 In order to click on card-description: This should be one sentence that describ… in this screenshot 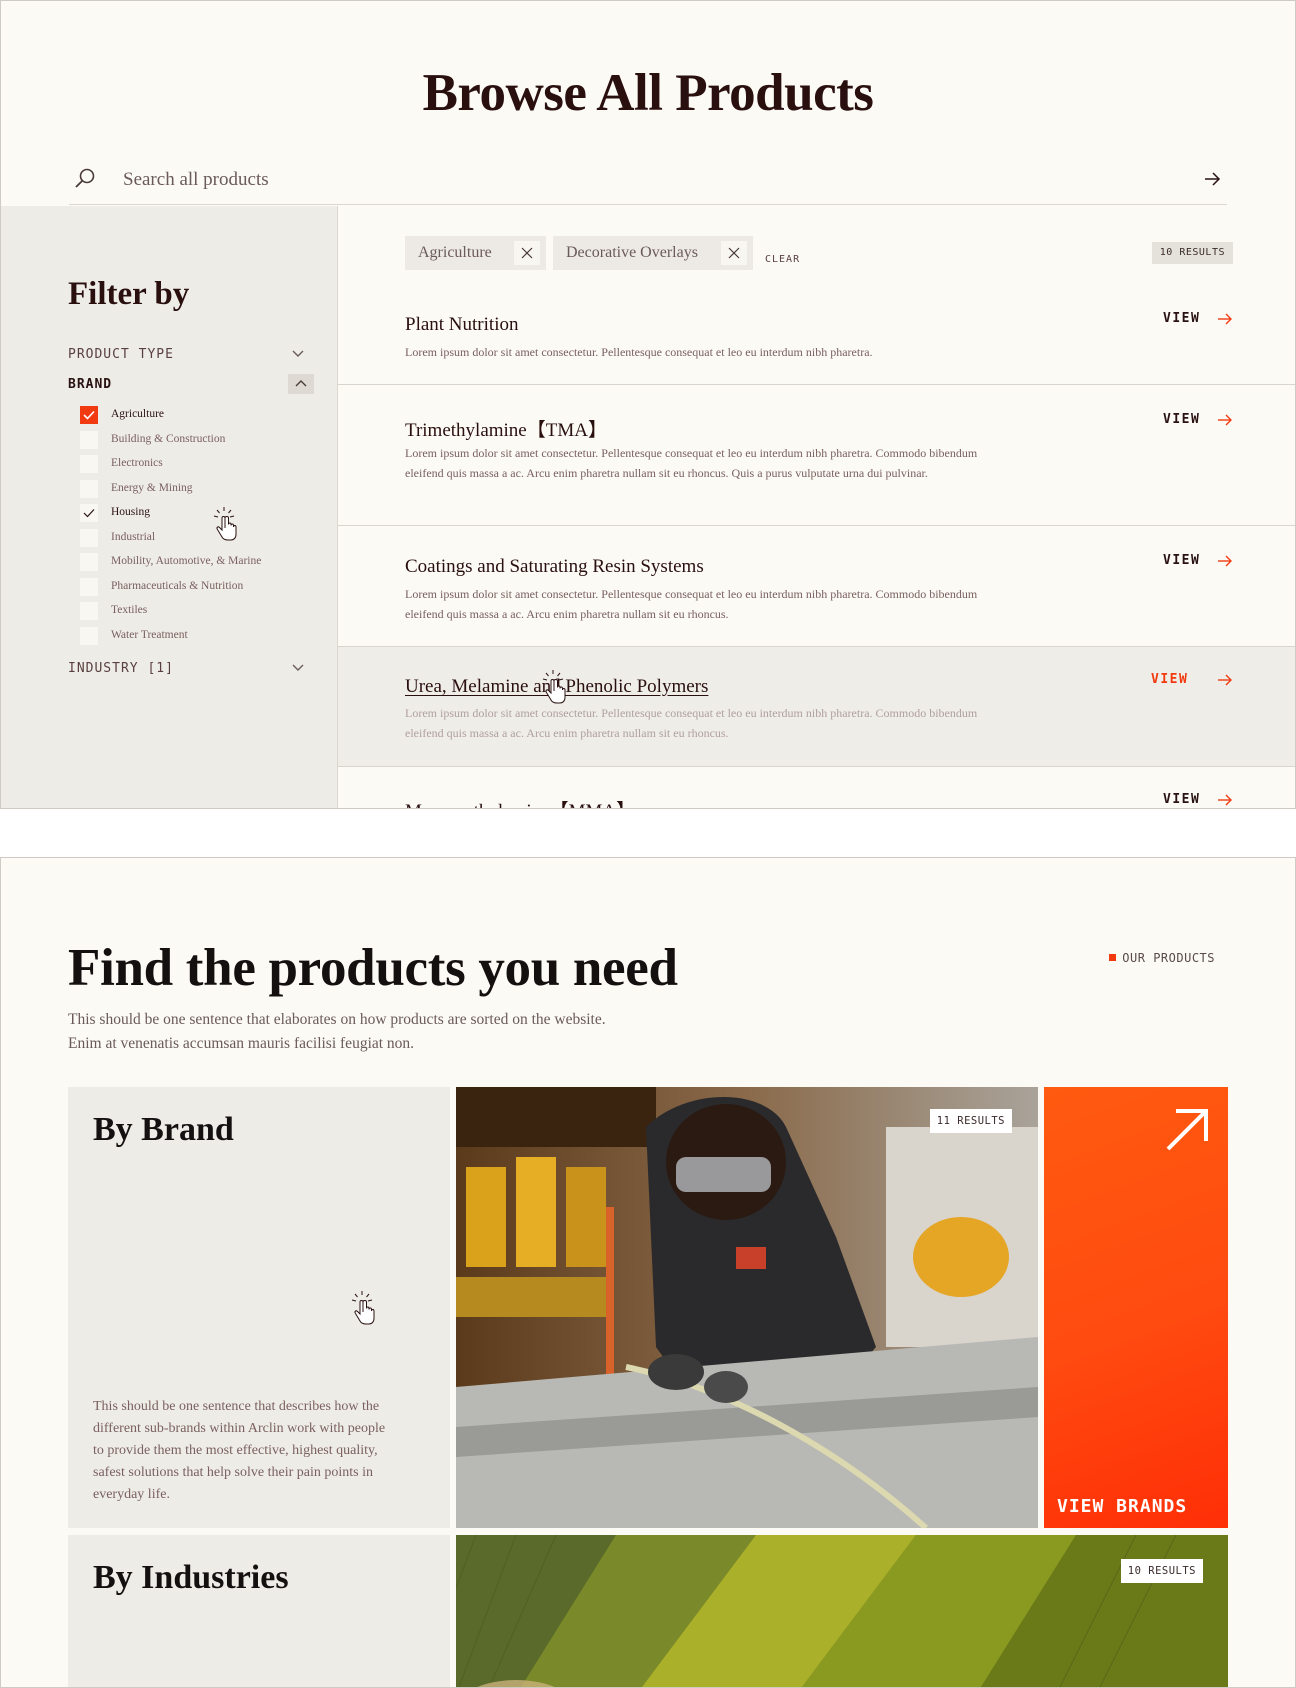, I will do `click(239, 1450)`.